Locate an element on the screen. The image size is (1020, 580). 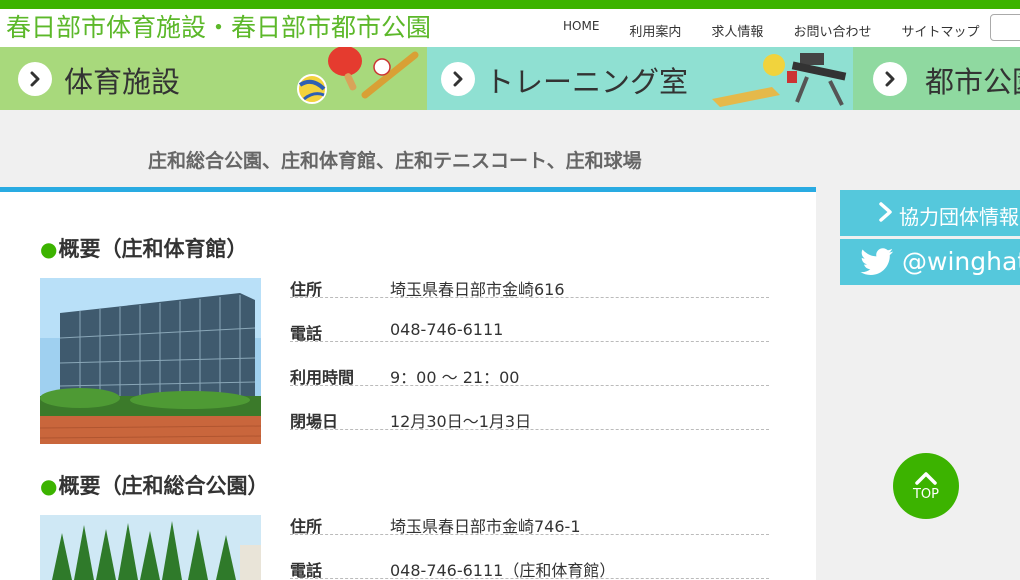
nav-home: HOME is located at coordinates (581, 28).